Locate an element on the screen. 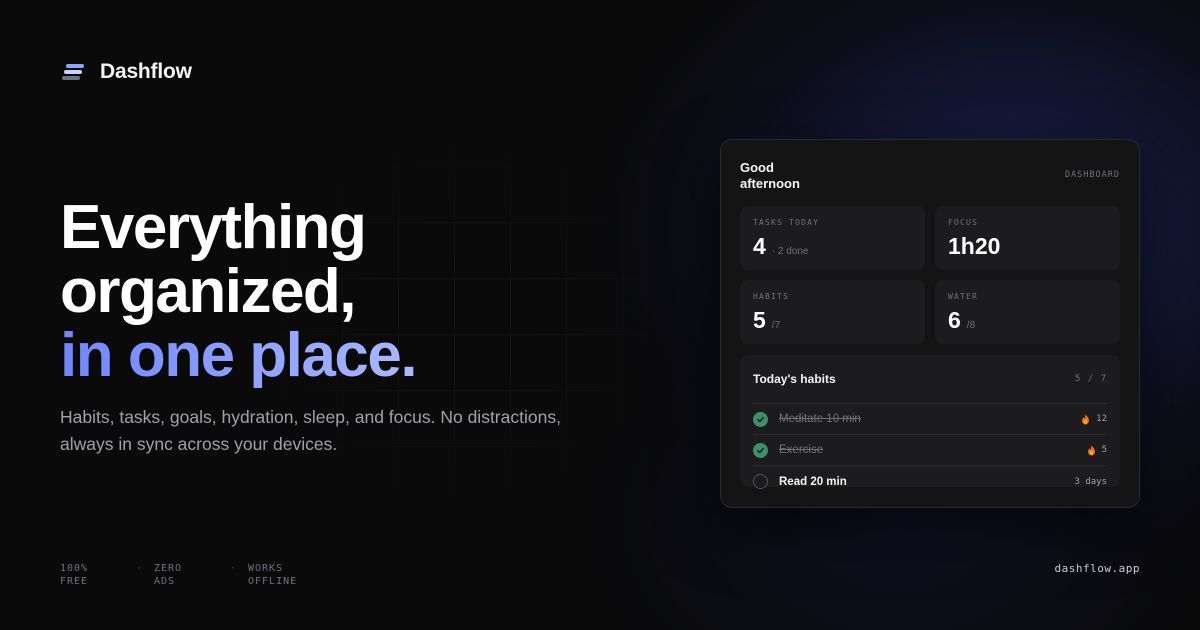 This screenshot has height=630, width=1200. stat-sub: /7 is located at coordinates (776, 325).